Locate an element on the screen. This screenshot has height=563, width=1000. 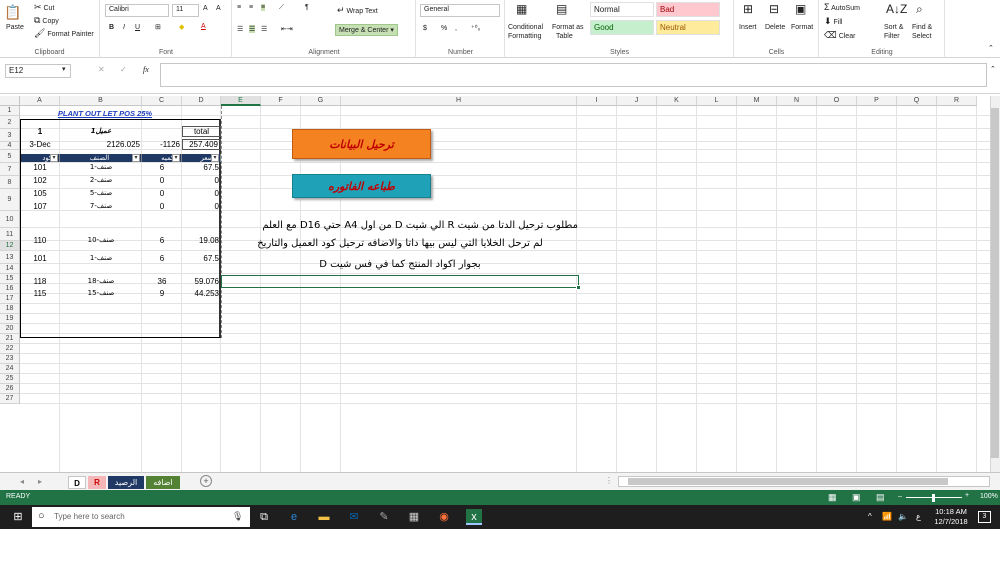
autosum-button: Σ AutoSum is located at coordinates (842, 8).